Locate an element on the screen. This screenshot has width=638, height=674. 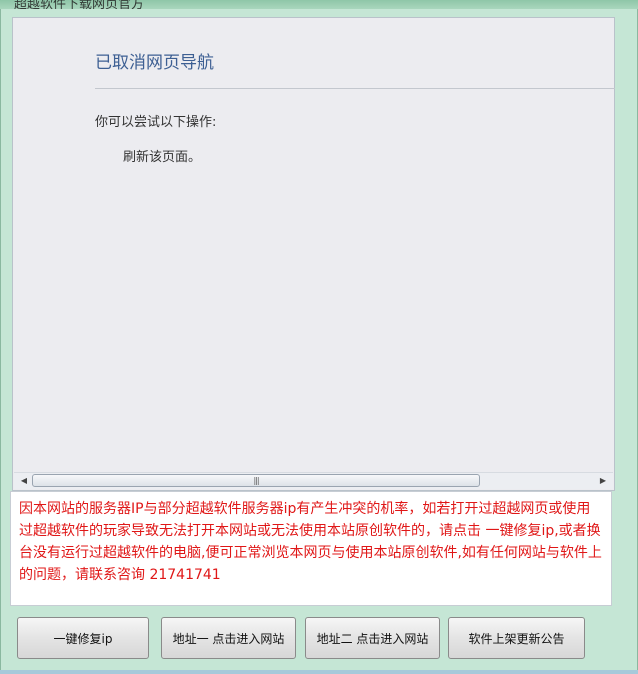
scroll-left-icon: ◀ is located at coordinates (24, 481).